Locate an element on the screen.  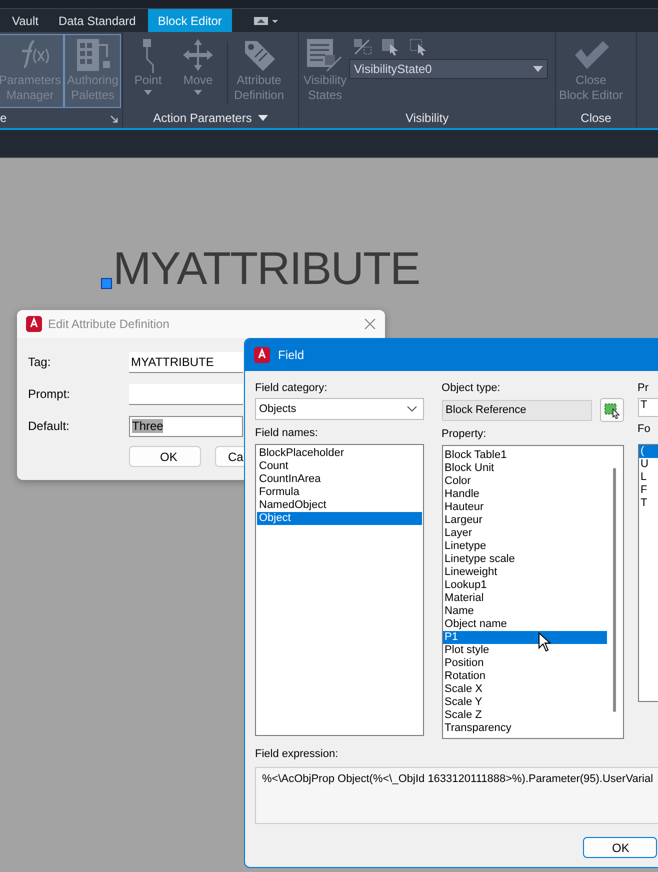
cursor-icon is located at coordinates (545, 642).